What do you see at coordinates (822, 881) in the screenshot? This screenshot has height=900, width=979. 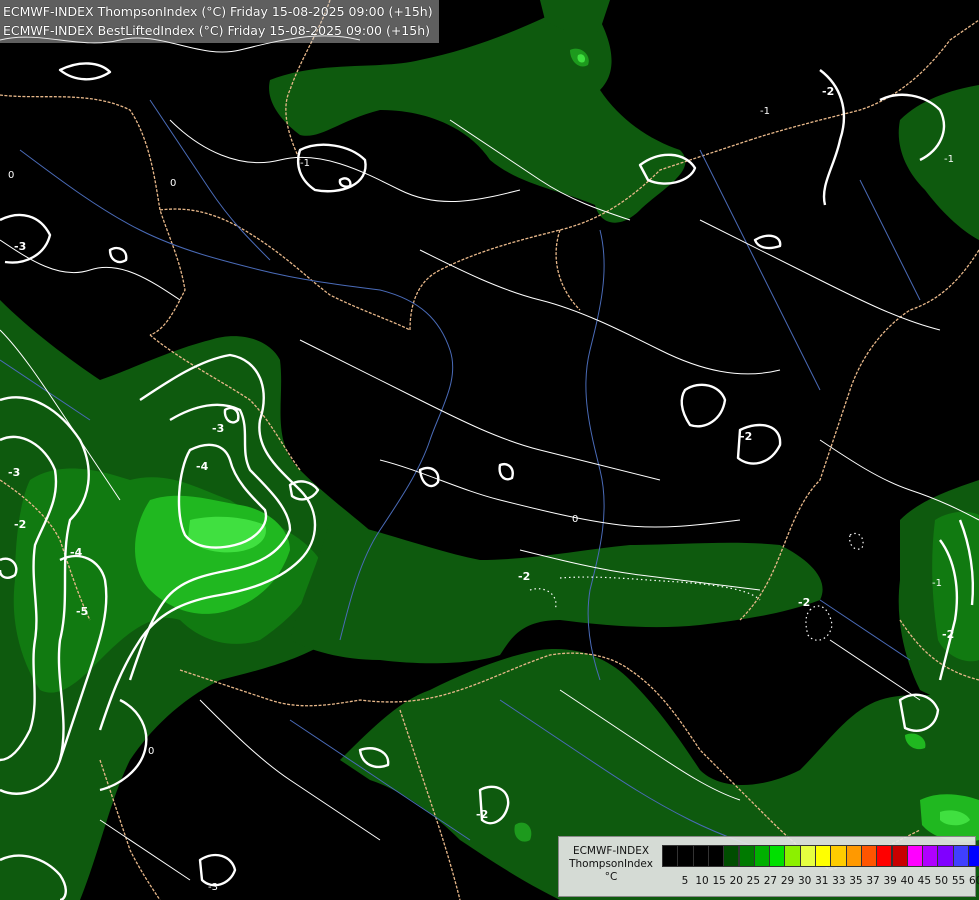 I see `legend-tick: 31` at bounding box center [822, 881].